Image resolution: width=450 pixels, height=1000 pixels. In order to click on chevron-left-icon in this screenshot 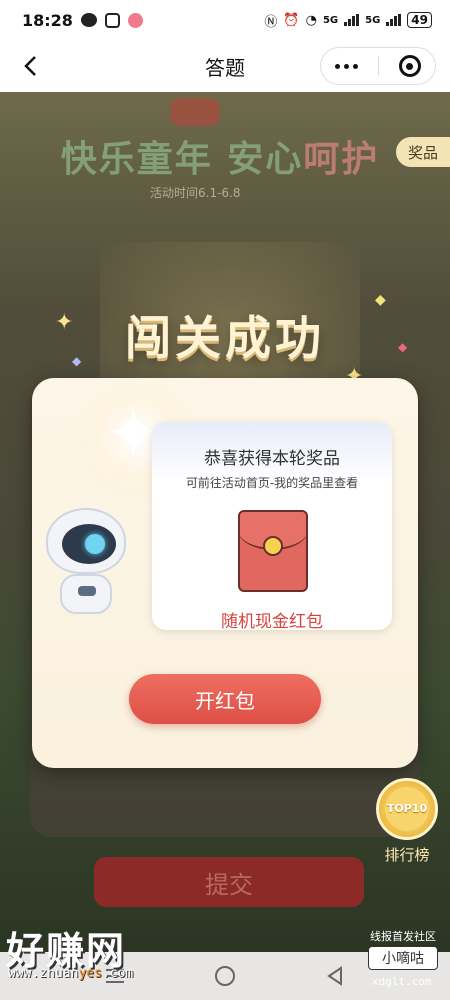, I will do `click(30, 66)`.